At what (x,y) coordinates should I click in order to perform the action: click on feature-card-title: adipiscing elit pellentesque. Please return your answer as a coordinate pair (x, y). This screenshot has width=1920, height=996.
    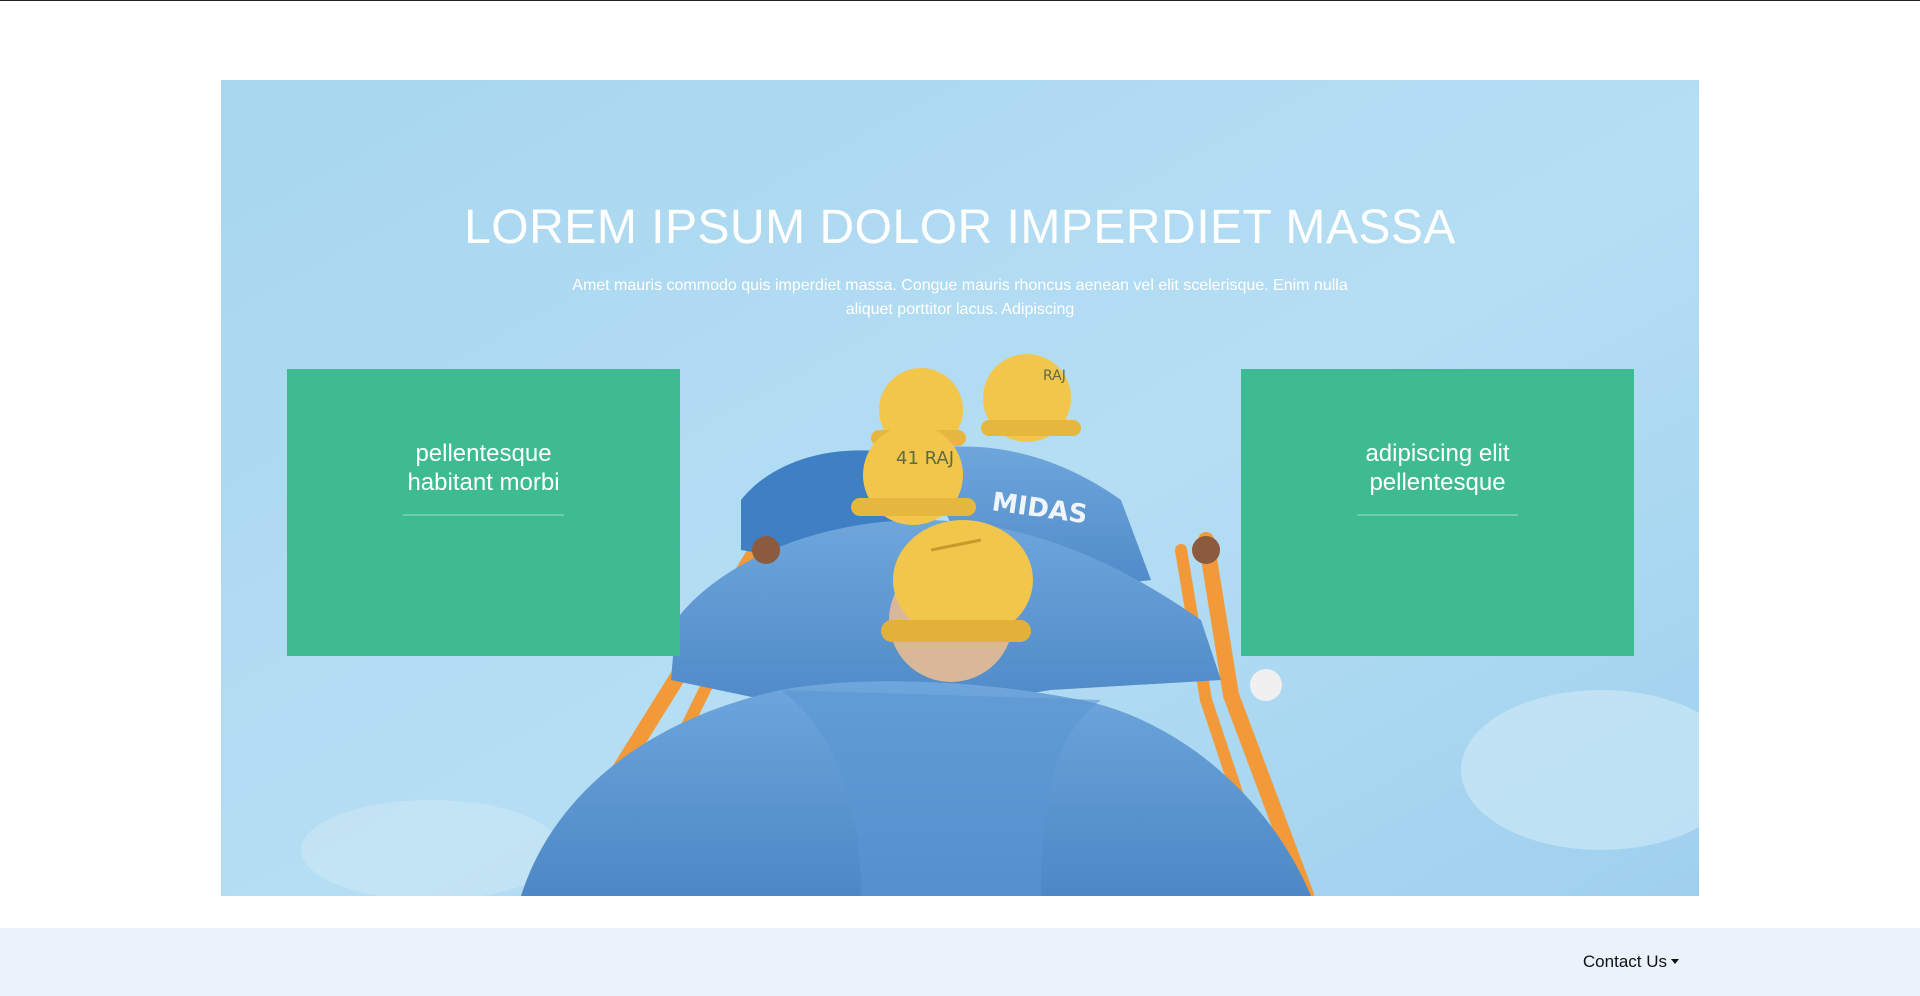
    Looking at the image, I should click on (1437, 468).